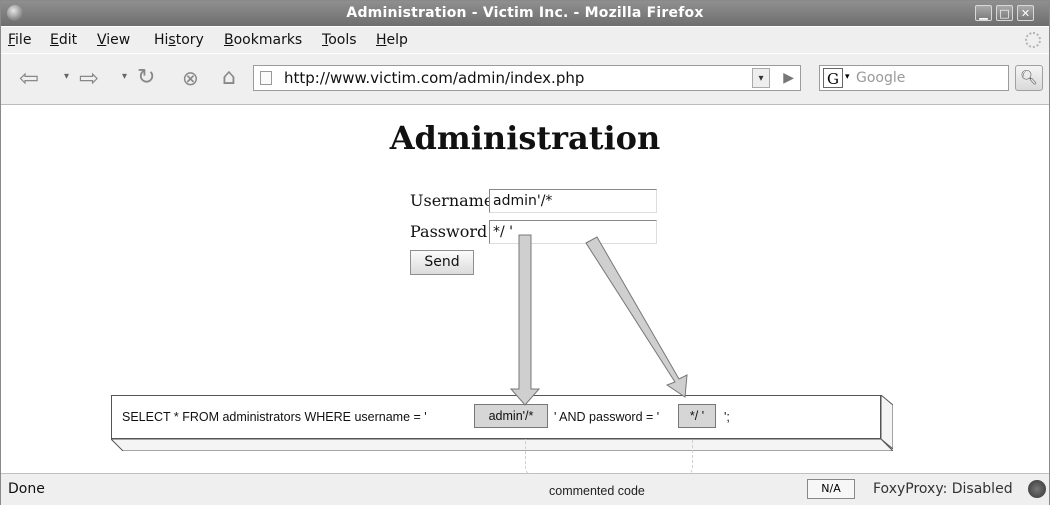 The width and height of the screenshot is (1050, 506). Describe the element at coordinates (146, 78) in the screenshot. I see `reload-icon: ↻` at that location.